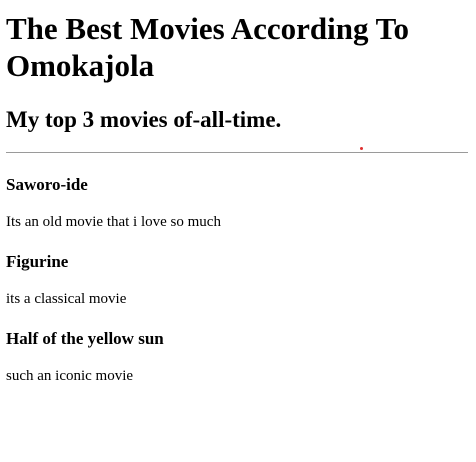 Image resolution: width=476 pixels, height=462 pixels. I want to click on movie-title: Half of the yellow sun, so click(85, 338).